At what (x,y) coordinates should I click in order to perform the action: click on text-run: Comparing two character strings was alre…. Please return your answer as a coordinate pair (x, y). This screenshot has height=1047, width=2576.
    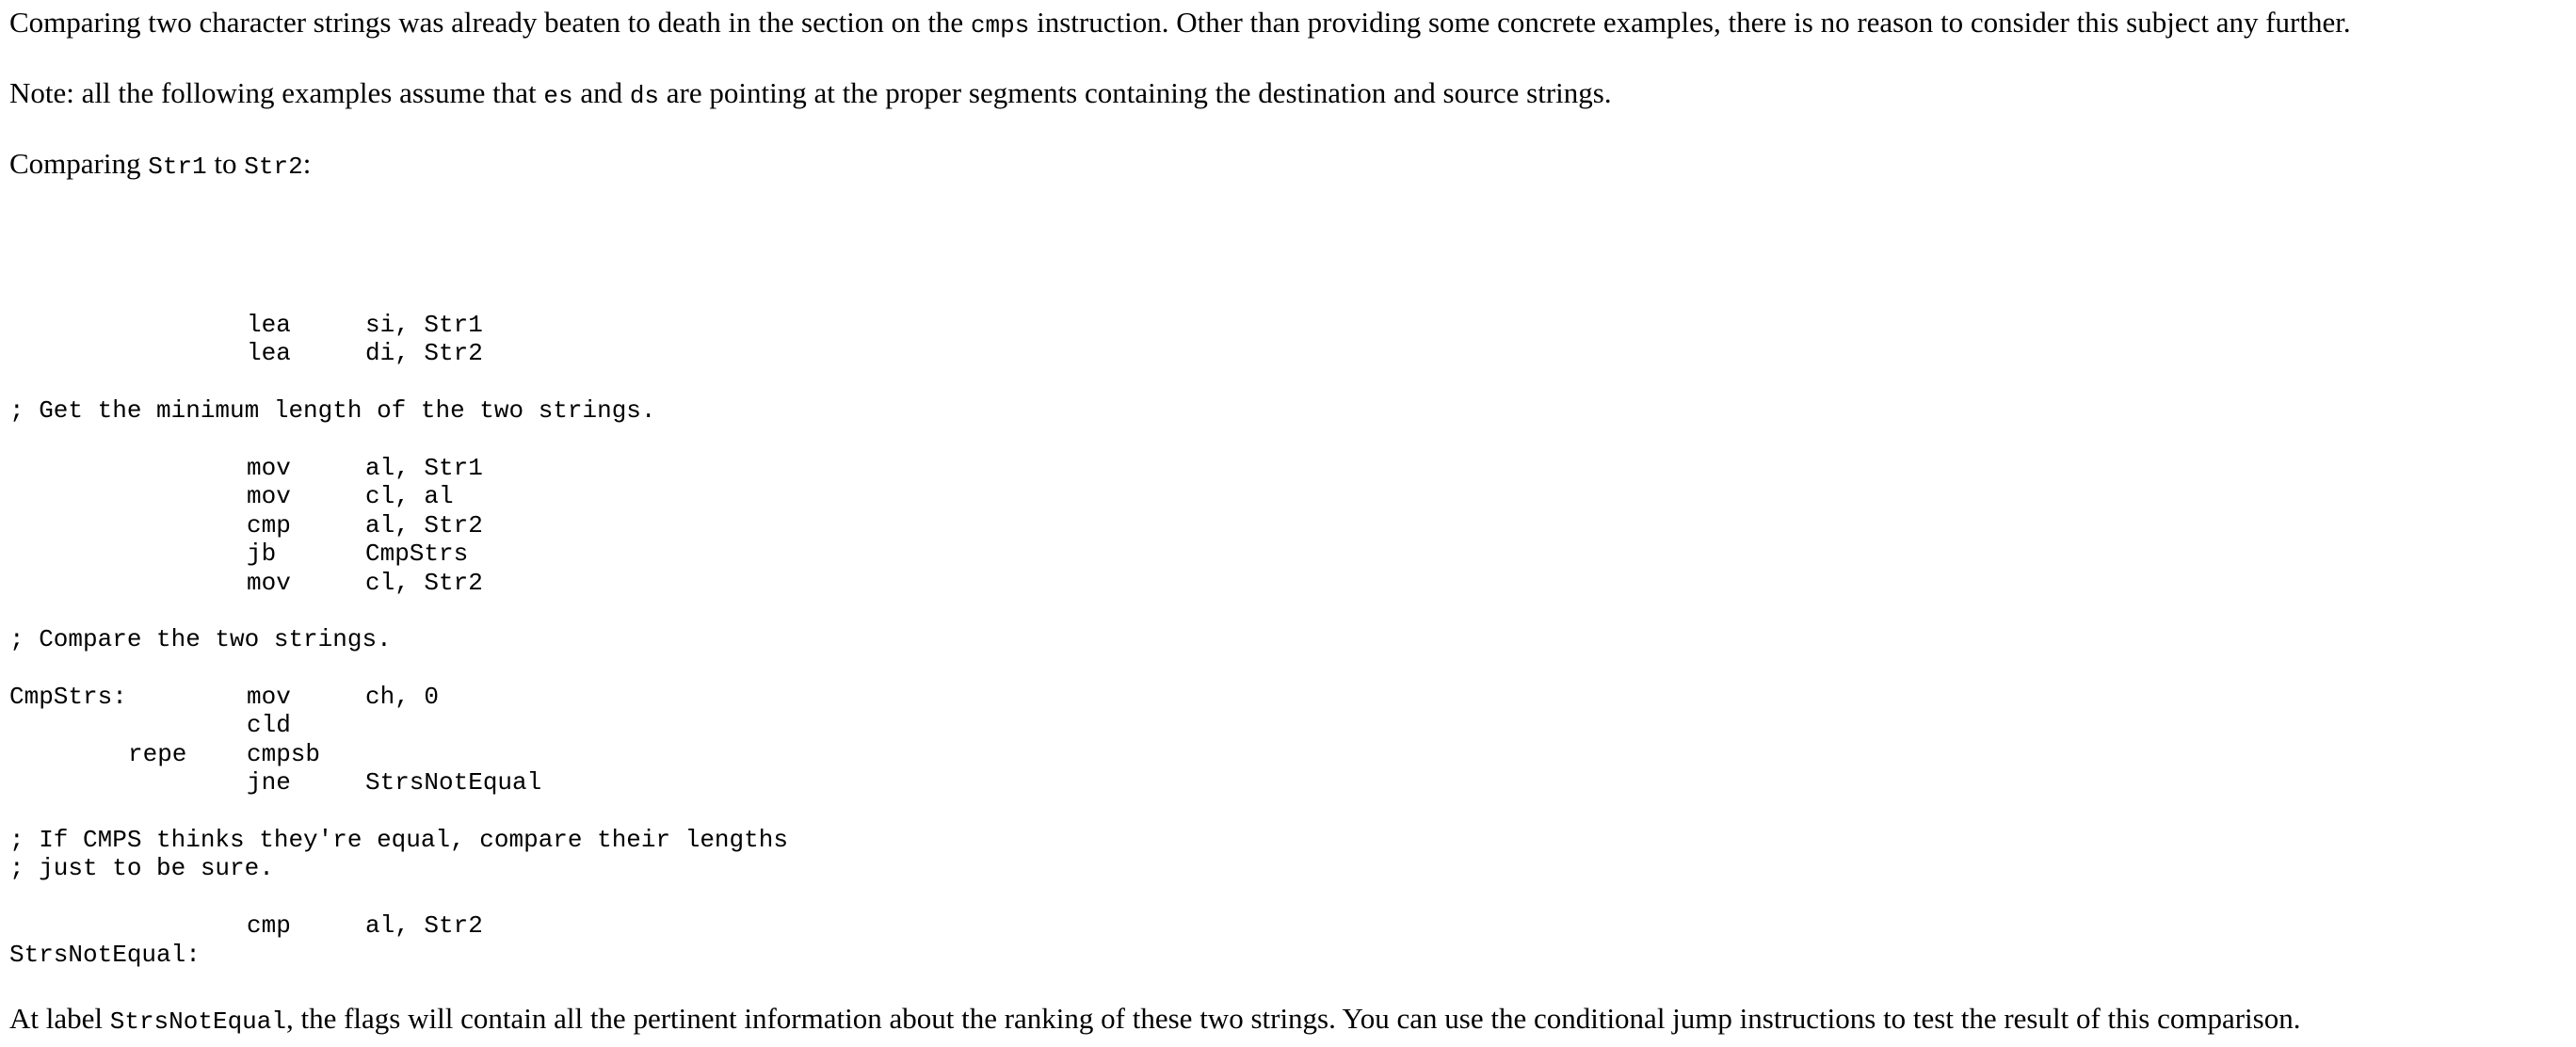
    Looking at the image, I should click on (490, 22).